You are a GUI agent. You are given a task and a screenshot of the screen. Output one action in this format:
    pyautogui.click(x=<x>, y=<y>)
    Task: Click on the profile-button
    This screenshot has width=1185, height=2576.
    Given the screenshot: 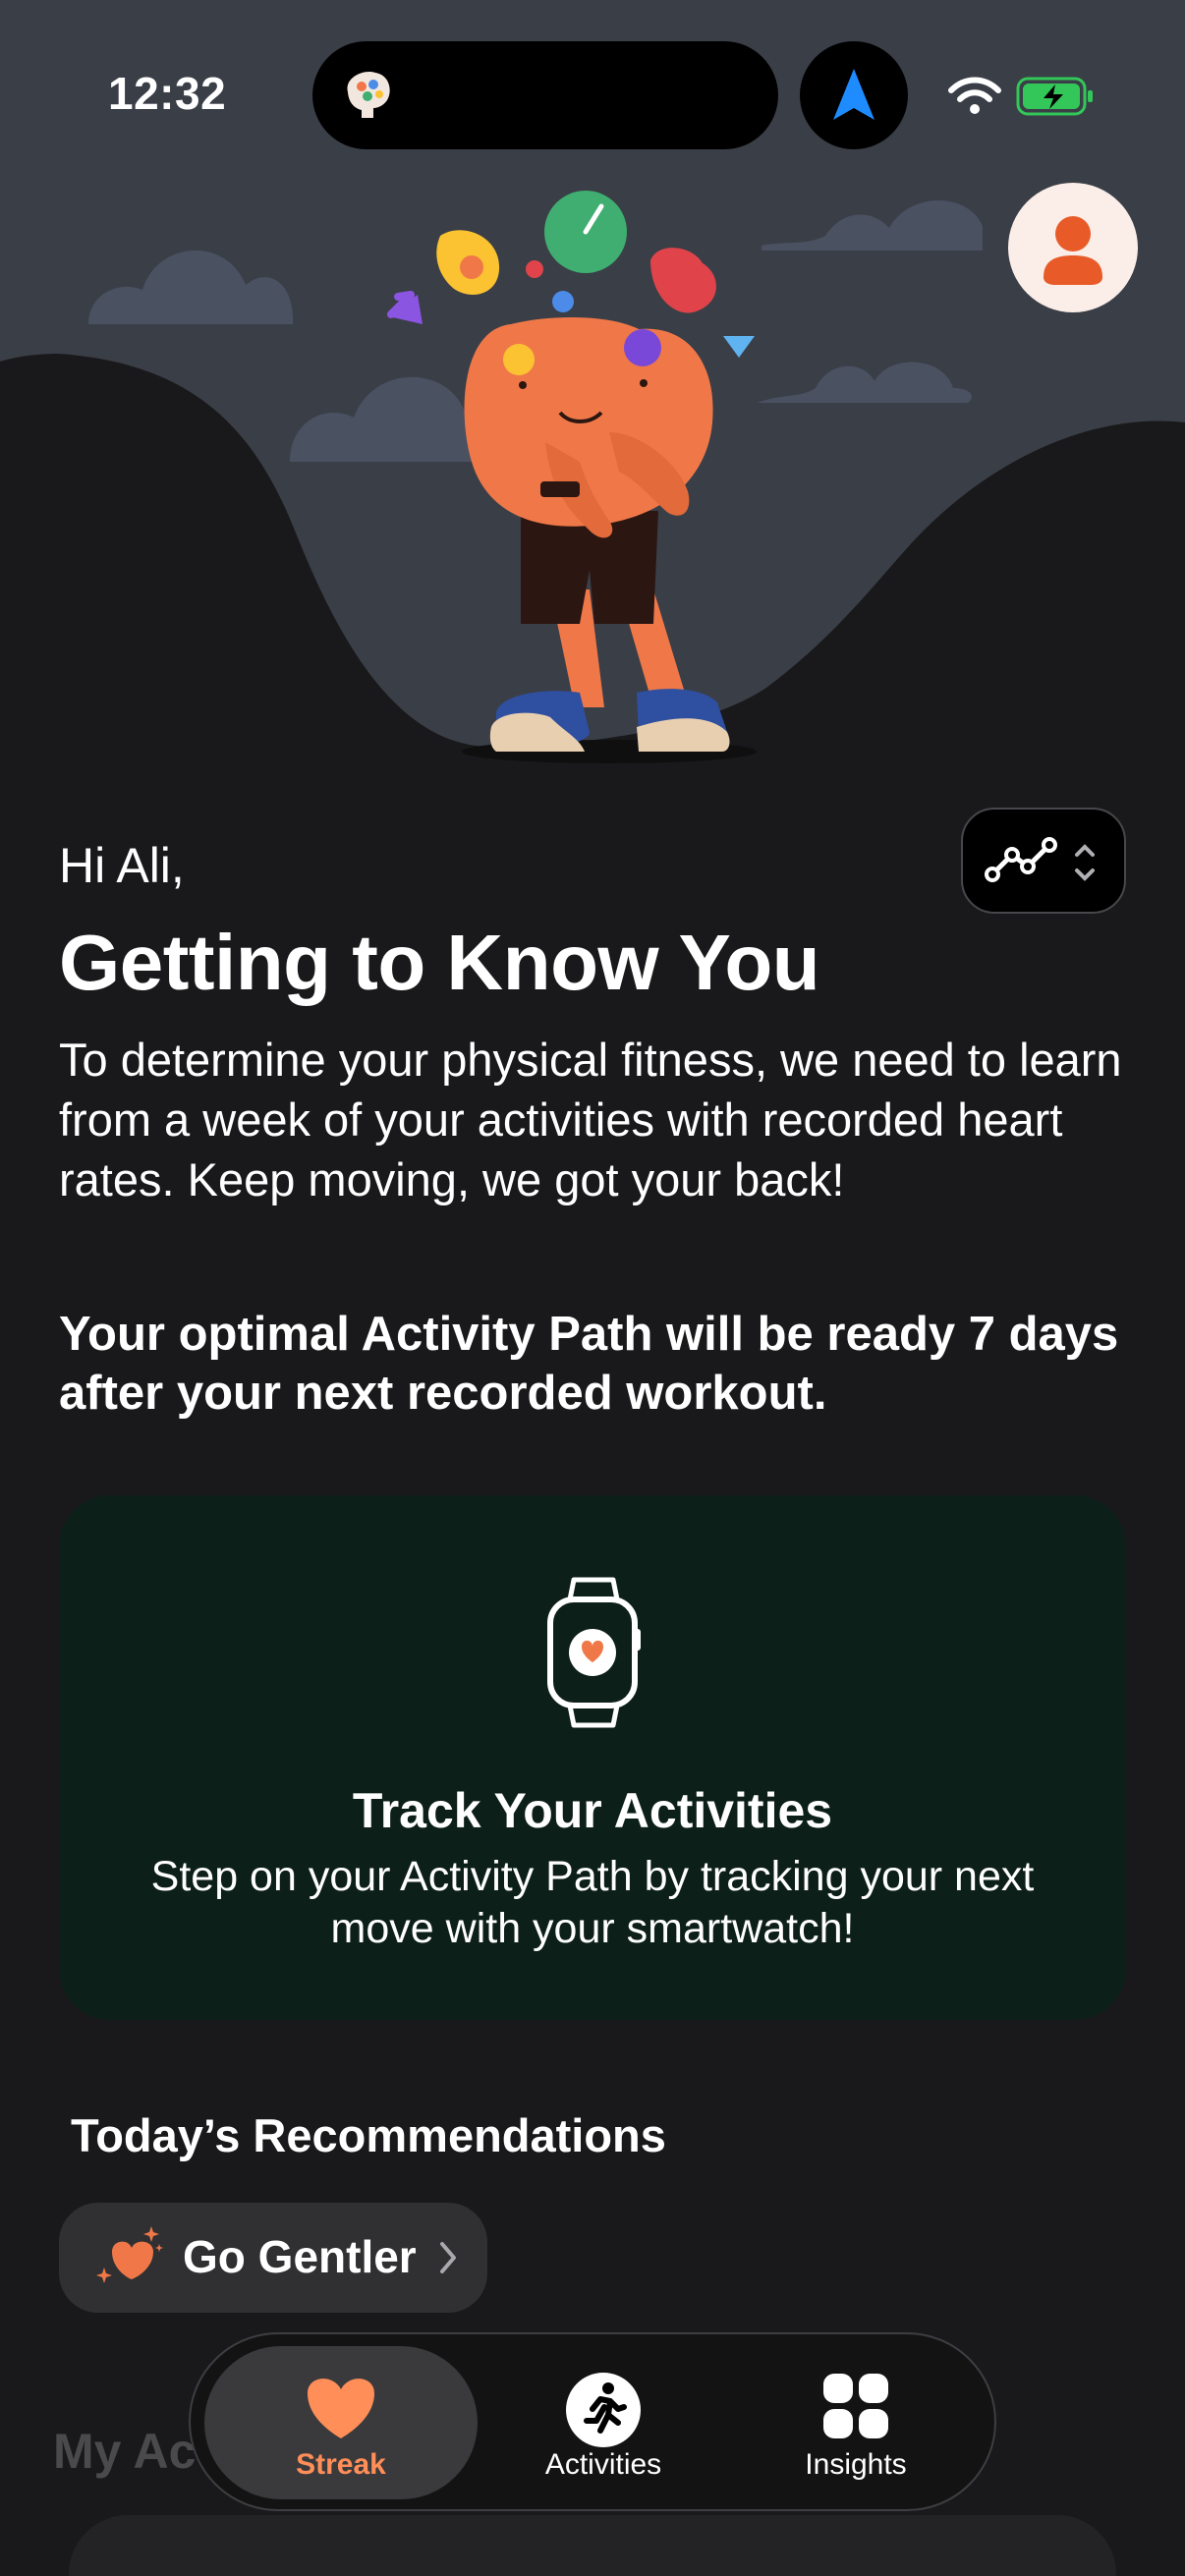 What is the action you would take?
    pyautogui.click(x=1073, y=247)
    